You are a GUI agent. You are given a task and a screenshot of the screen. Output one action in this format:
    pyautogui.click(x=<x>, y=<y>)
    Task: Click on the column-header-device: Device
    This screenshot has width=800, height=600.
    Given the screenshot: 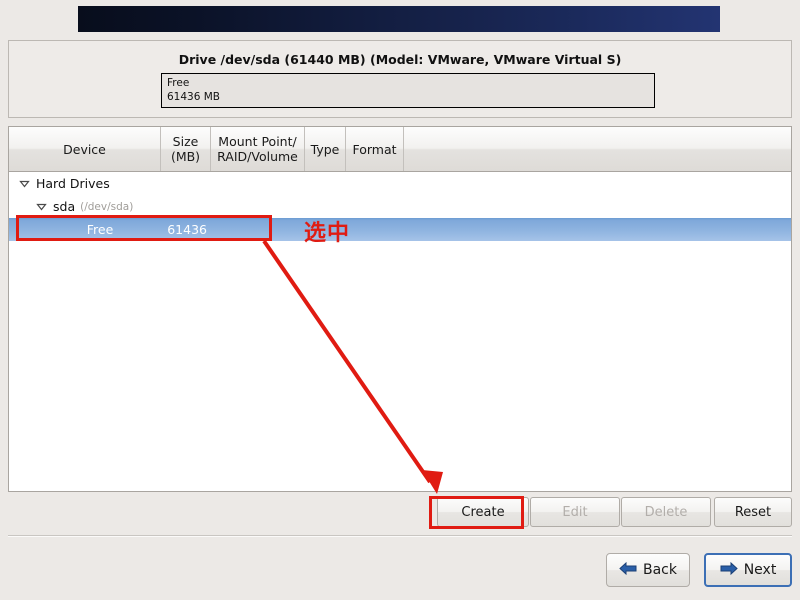 What is the action you would take?
    pyautogui.click(x=85, y=149)
    